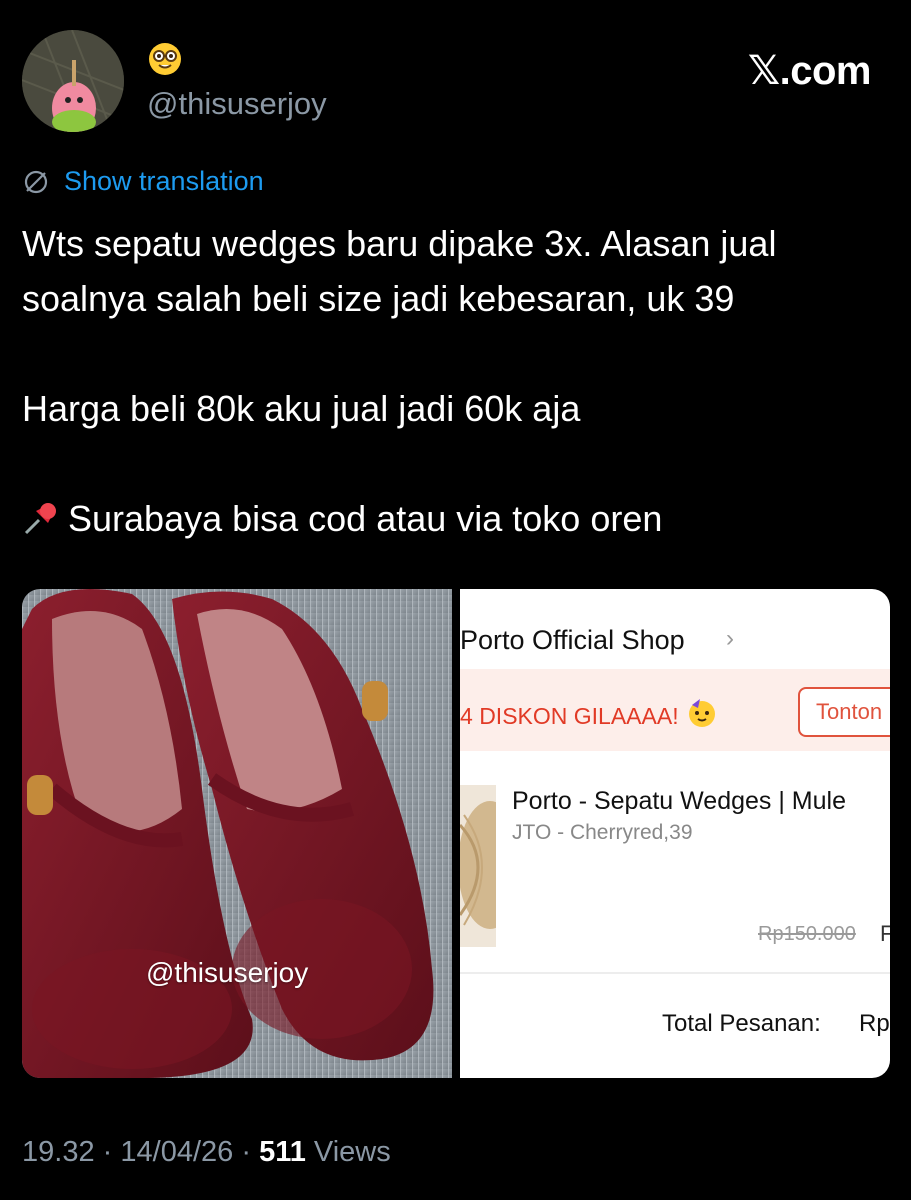 This screenshot has width=911, height=1200. I want to click on pushpin-icon, so click(40, 519).